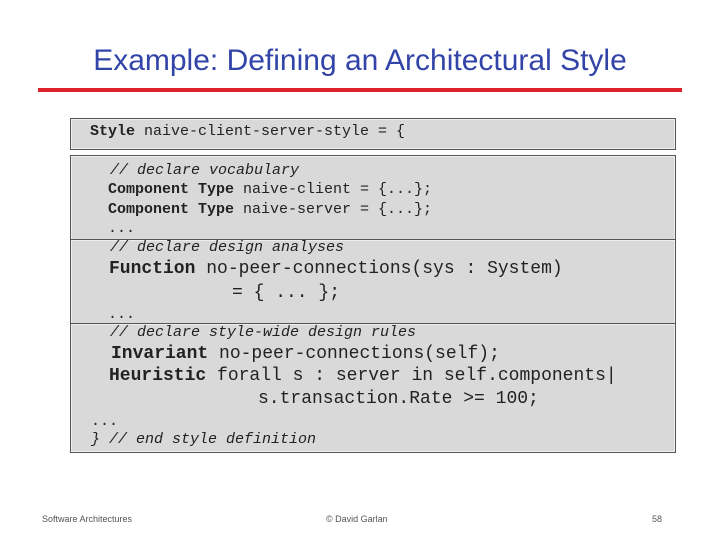 Image resolution: width=720 pixels, height=540 pixels. I want to click on keyword: Invariant, so click(160, 354).